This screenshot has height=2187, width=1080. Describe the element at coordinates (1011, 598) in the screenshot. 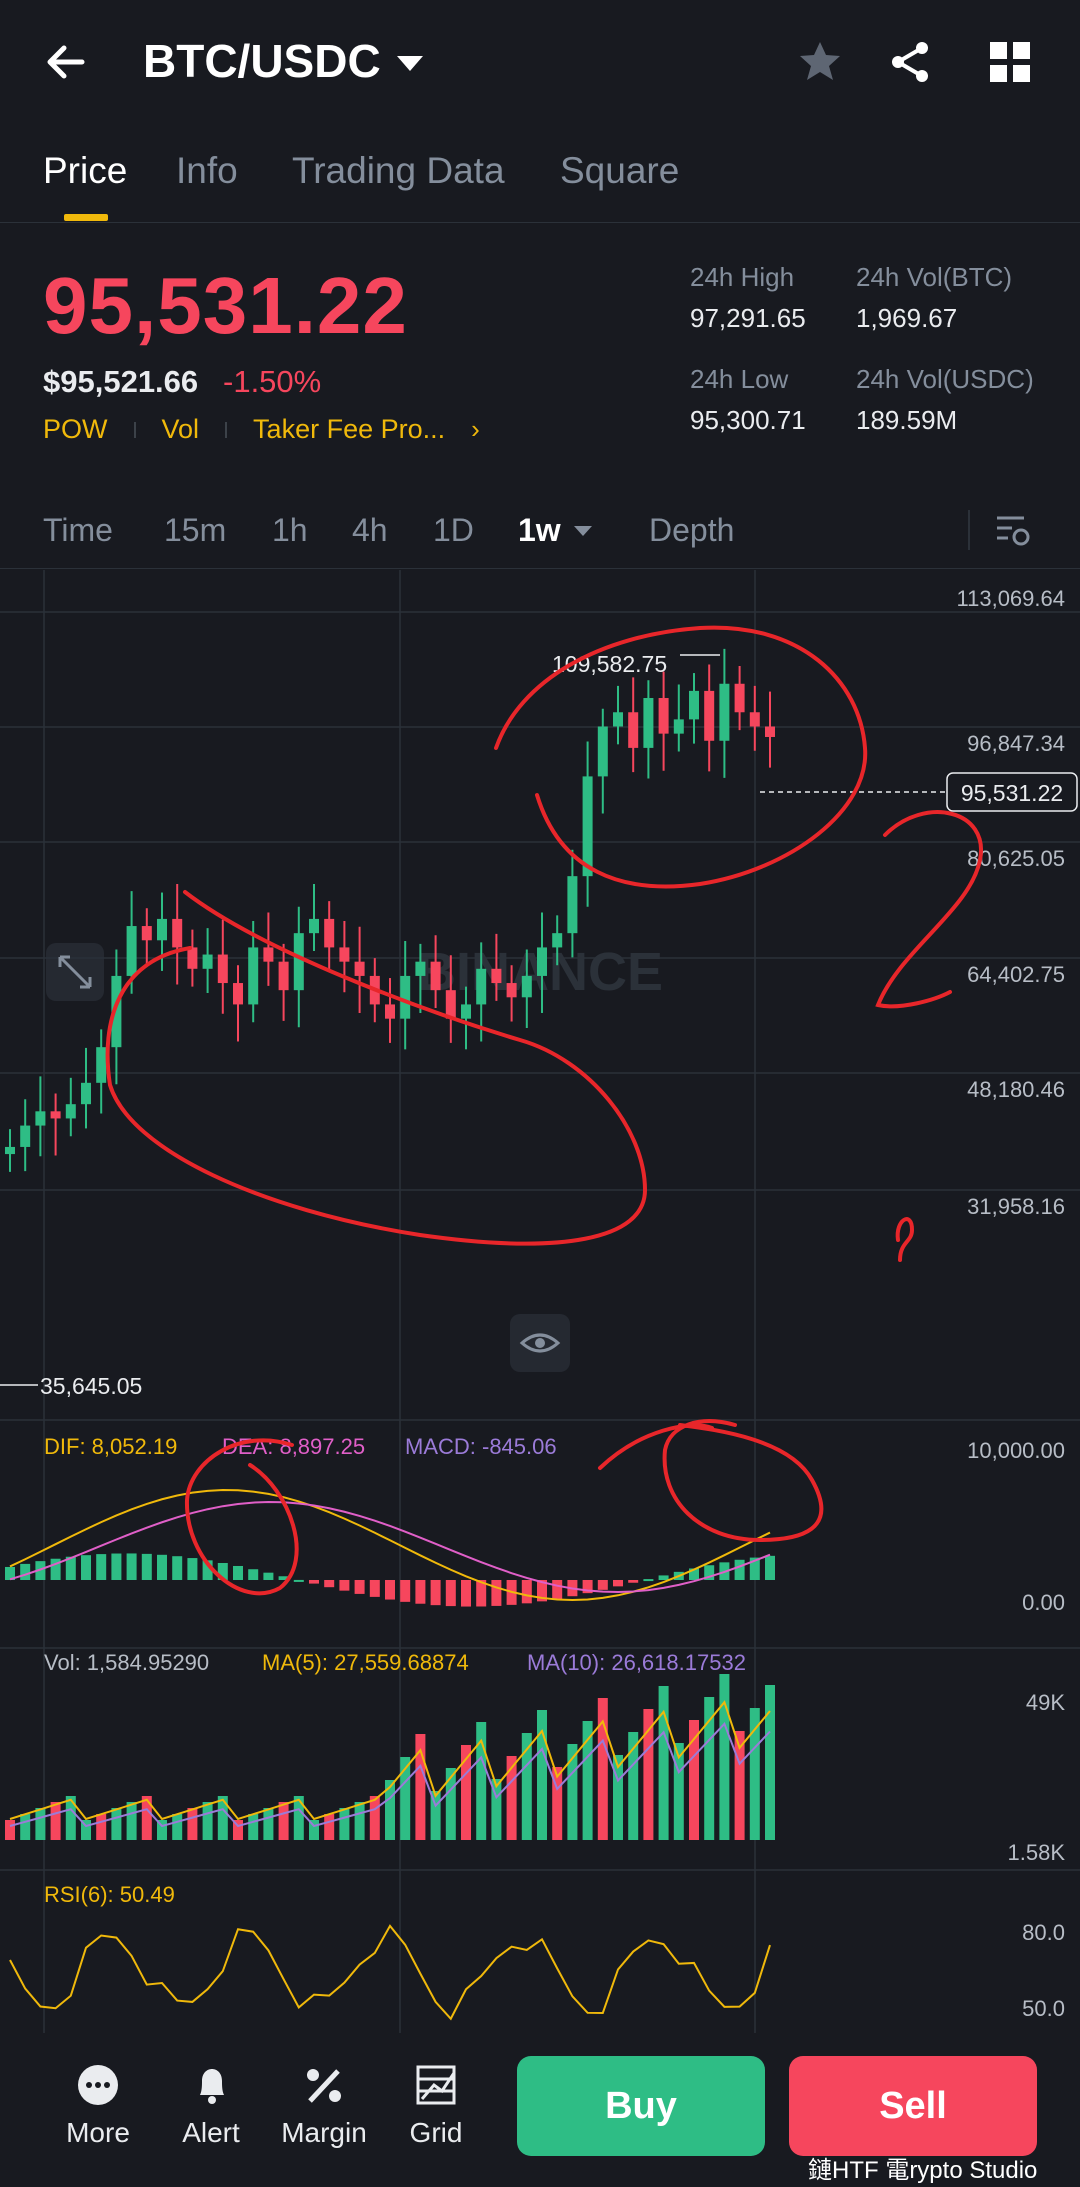

I see `price-tick: 113,069.64` at that location.